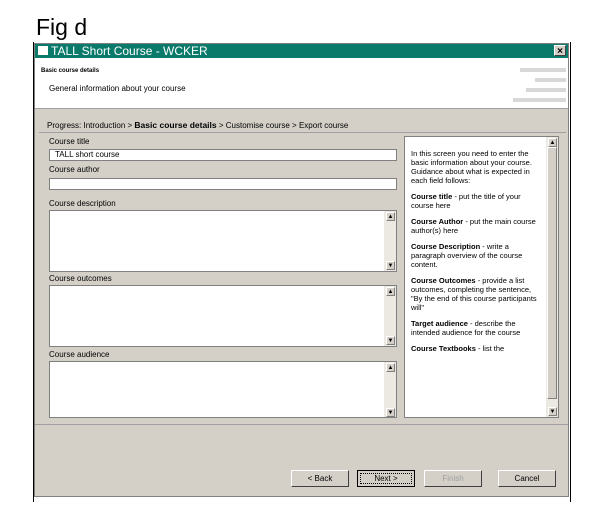 Image resolution: width=592 pixels, height=506 pixels. What do you see at coordinates (446, 246) in the screenshot?
I see `help-term: Course Description` at bounding box center [446, 246].